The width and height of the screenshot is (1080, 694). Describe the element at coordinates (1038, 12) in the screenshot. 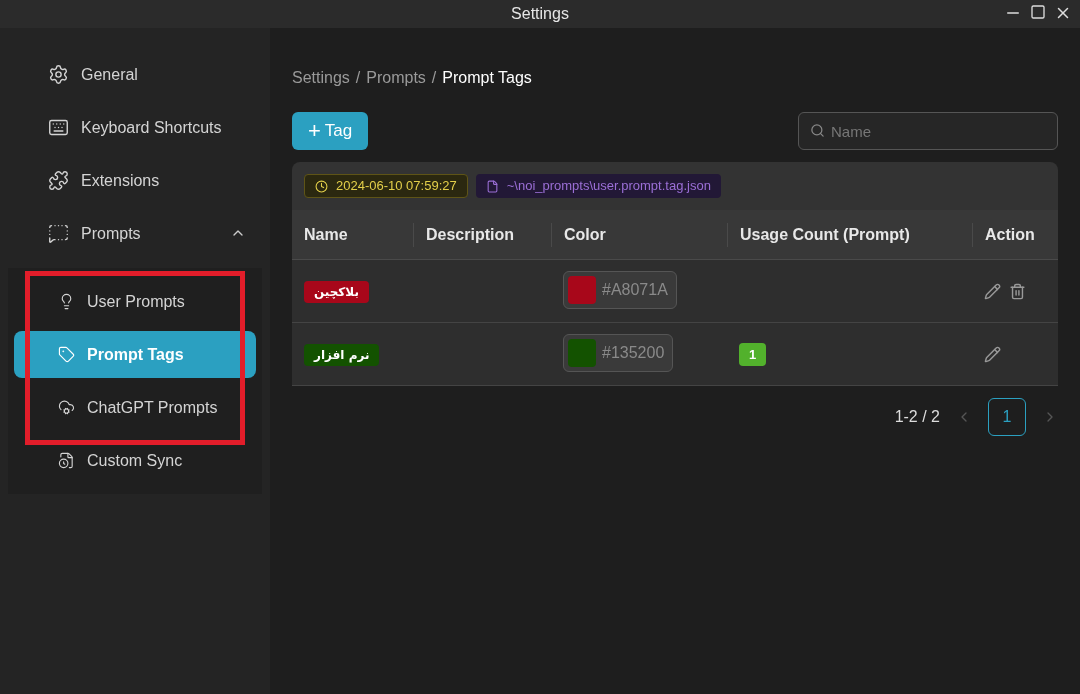

I see `maximize-icon` at that location.